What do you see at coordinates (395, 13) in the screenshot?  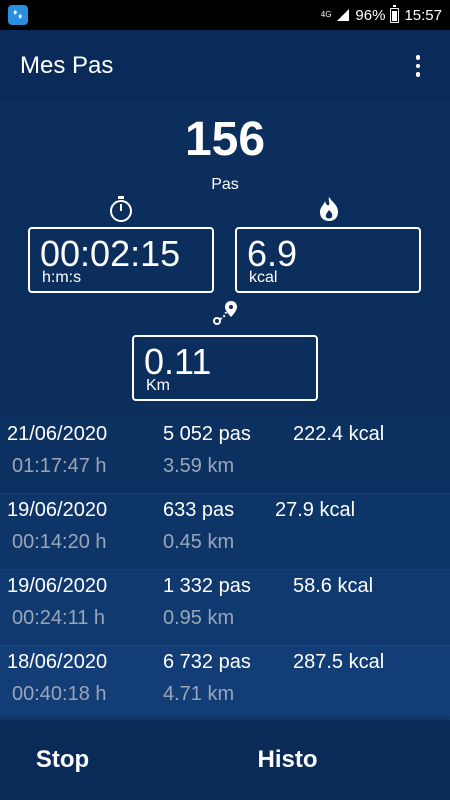 I see `battery-icon` at bounding box center [395, 13].